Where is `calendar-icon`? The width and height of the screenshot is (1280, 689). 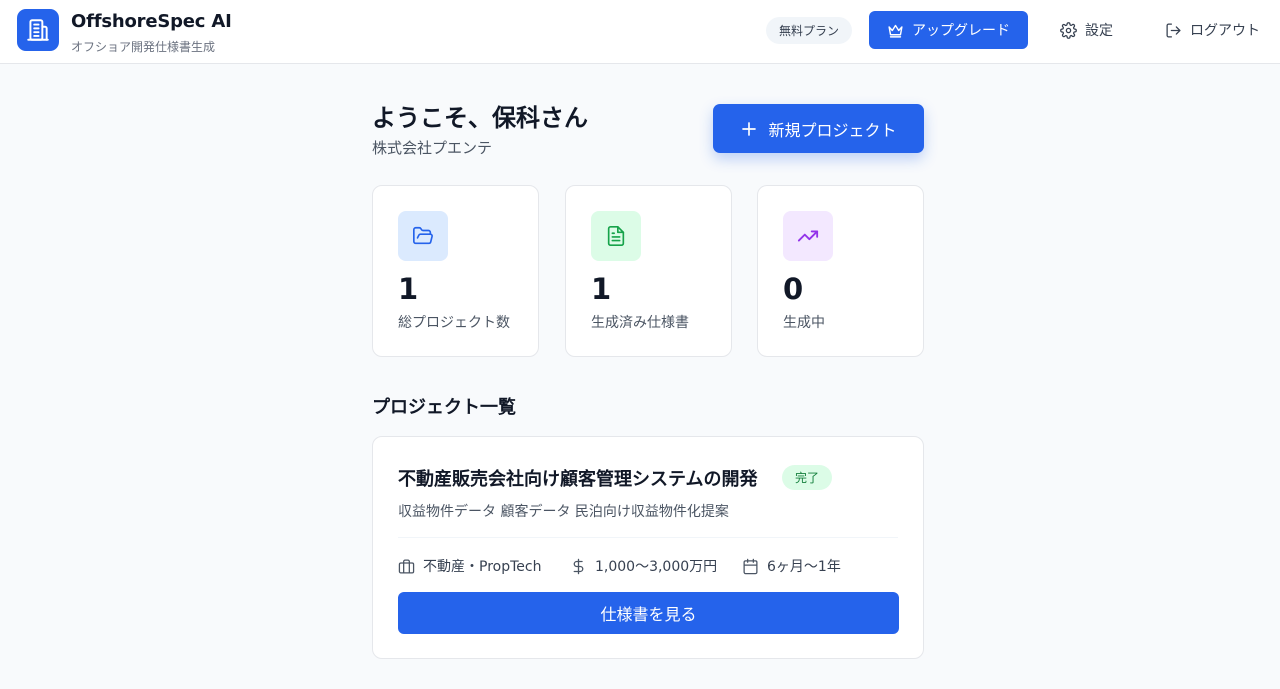 calendar-icon is located at coordinates (750, 566).